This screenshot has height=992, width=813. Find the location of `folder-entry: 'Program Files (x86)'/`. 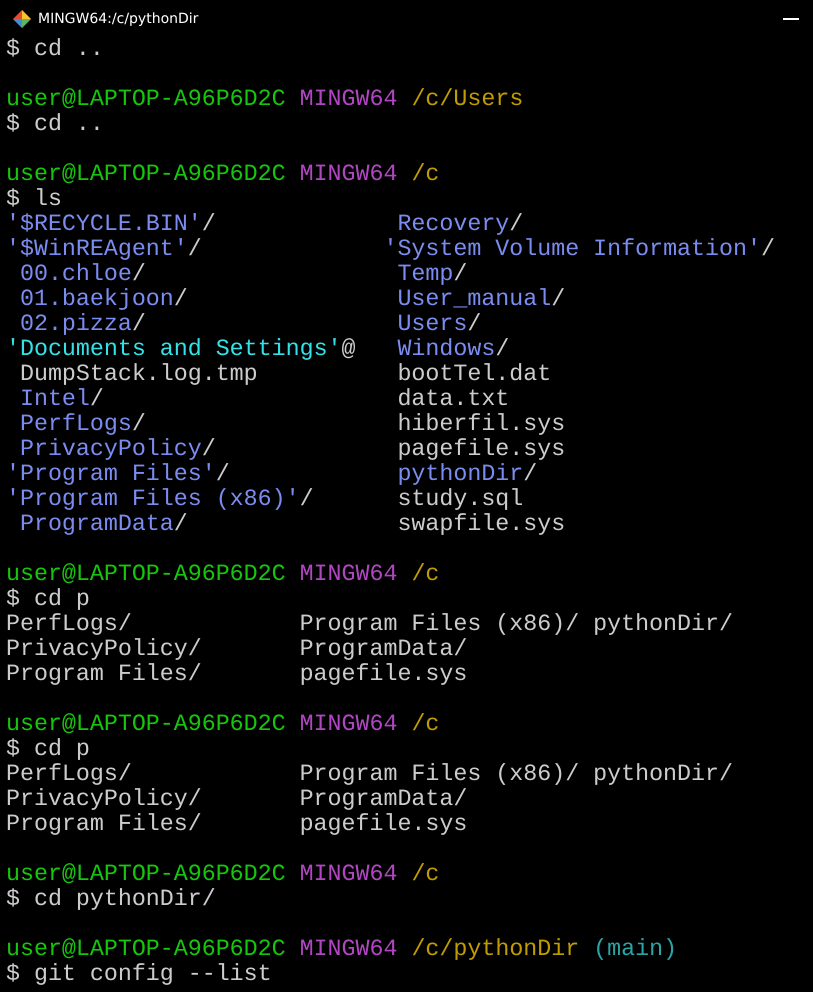

folder-entry: 'Program Files (x86)'/ is located at coordinates (160, 499).